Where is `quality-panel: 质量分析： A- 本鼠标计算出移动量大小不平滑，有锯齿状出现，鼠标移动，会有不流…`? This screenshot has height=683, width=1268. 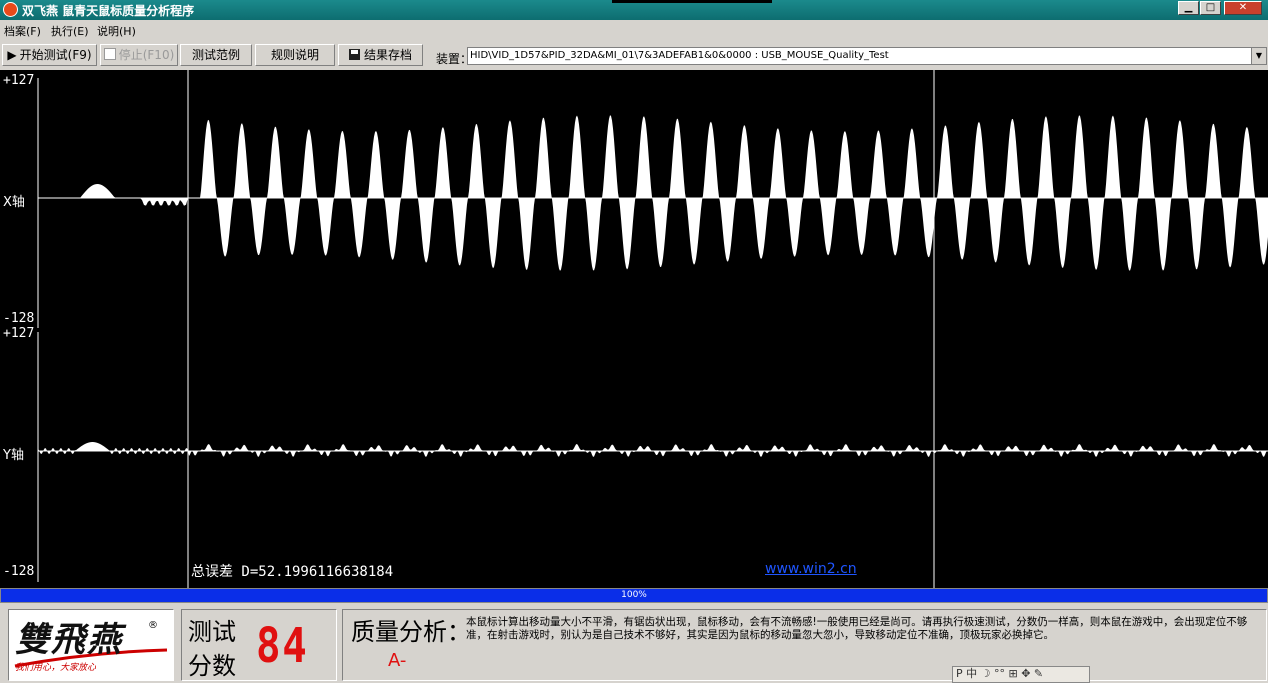
quality-panel: 质量分析： A- 本鼠标计算出移动量大小不平滑，有锯齿状出现，鼠标移动，会有不流… is located at coordinates (804, 645).